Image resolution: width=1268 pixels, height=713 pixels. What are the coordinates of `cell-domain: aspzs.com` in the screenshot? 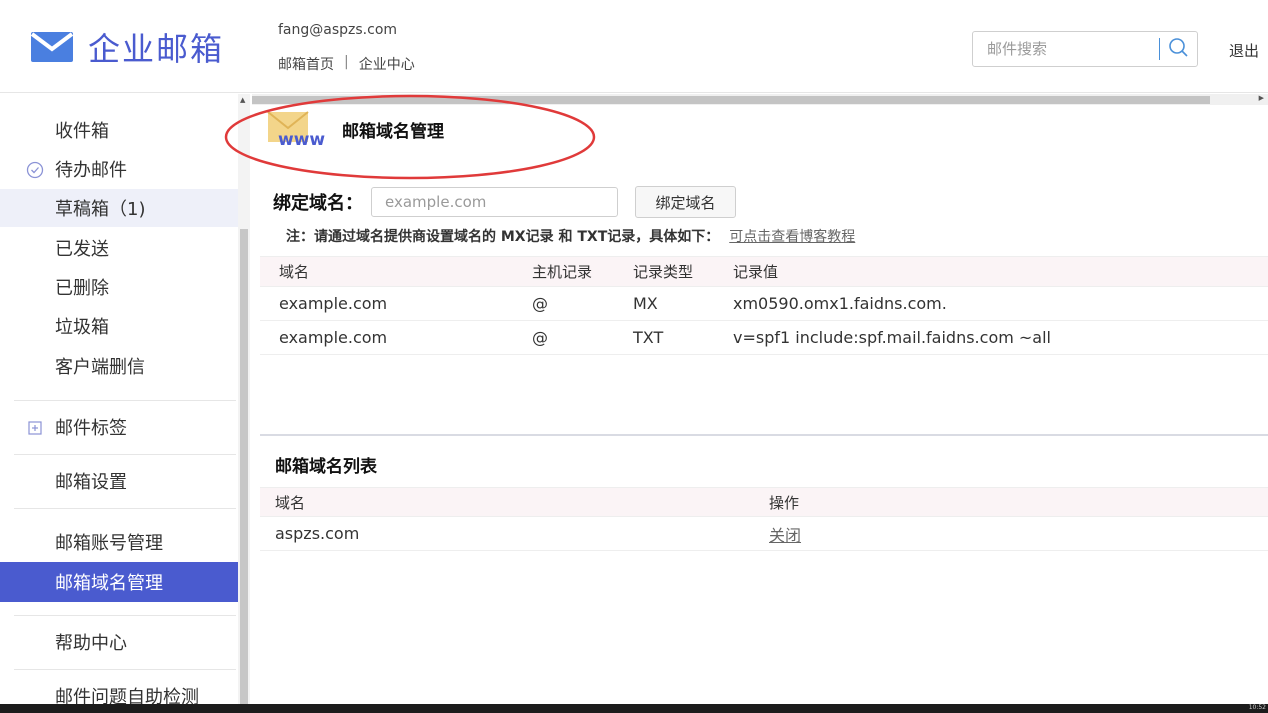 It's located at (317, 533).